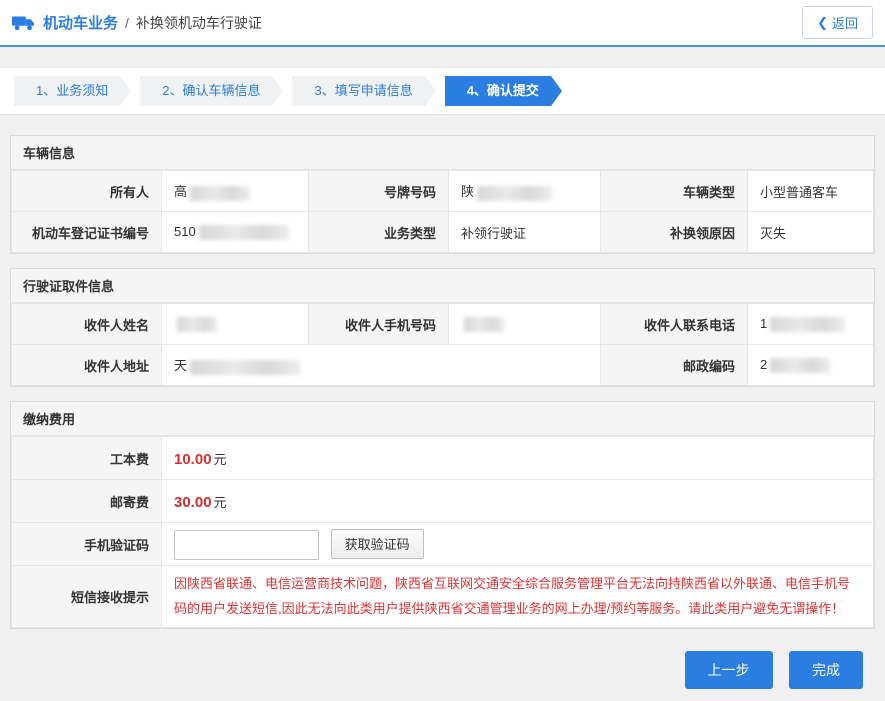  I want to click on table-row: 收件人姓名 收件人手机号码 收件人联系电话 1, so click(442, 324).